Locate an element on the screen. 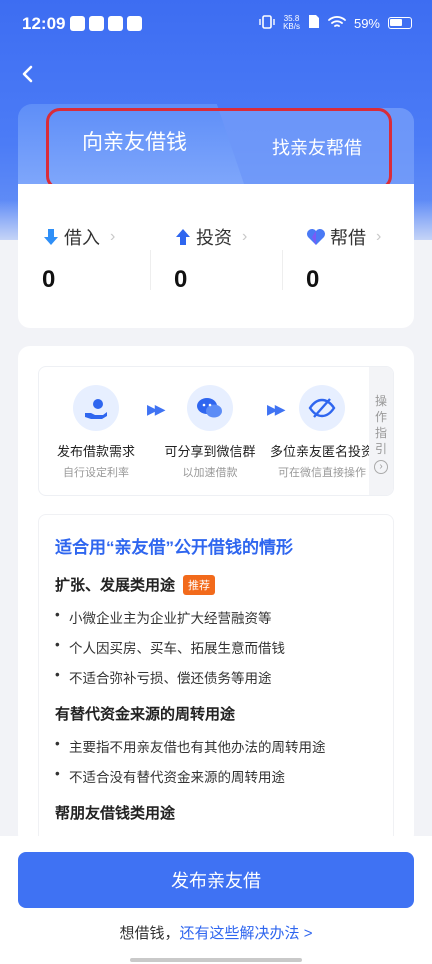 This screenshot has height=964, width=432. step-subtitle: 以加速借款 is located at coordinates (210, 473).